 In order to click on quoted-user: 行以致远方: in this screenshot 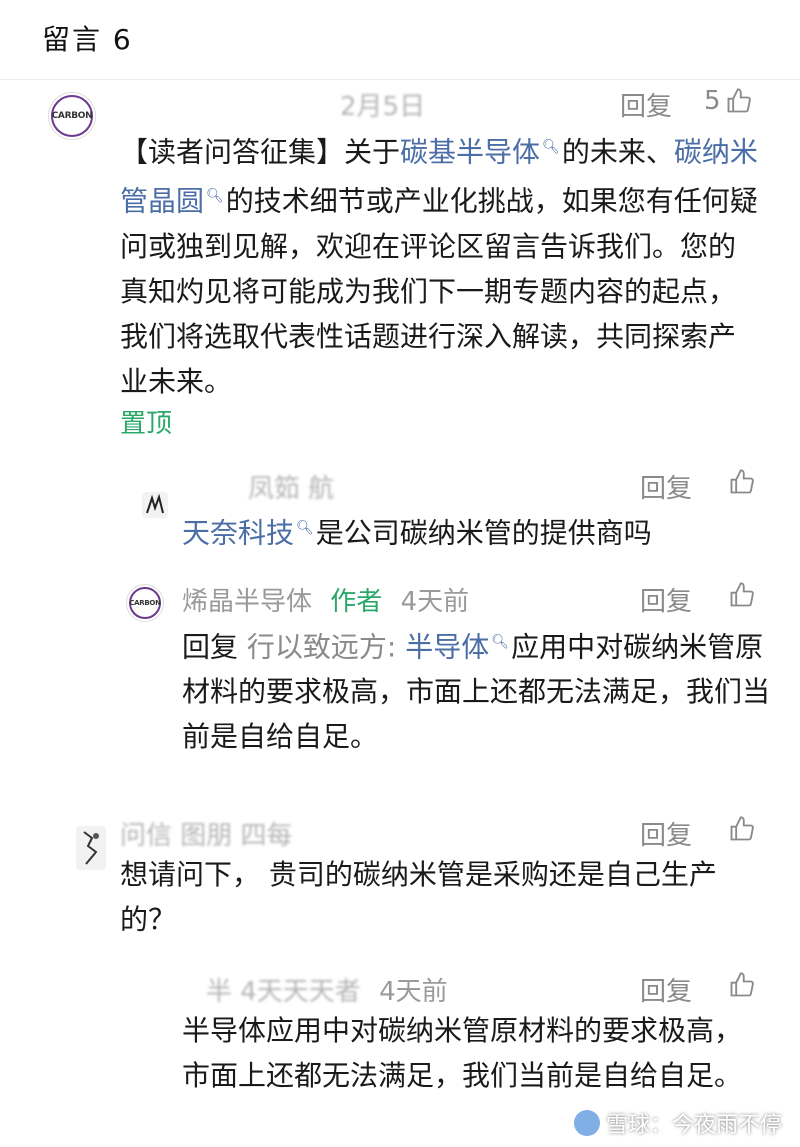, I will do `click(321, 646)`.